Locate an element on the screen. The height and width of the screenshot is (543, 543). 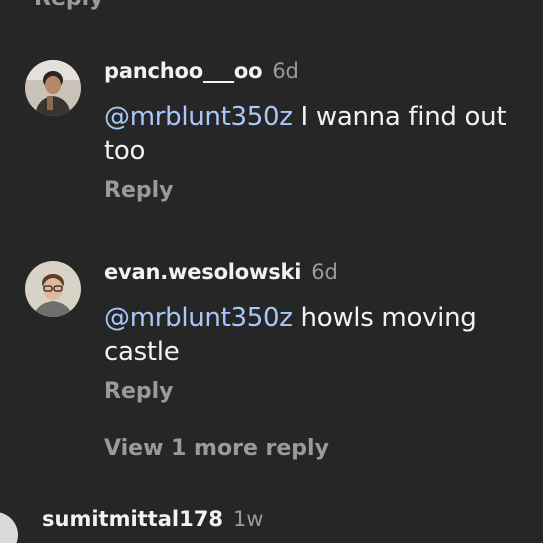
comment-username: evan.wesolowski 6d is located at coordinates (221, 272).